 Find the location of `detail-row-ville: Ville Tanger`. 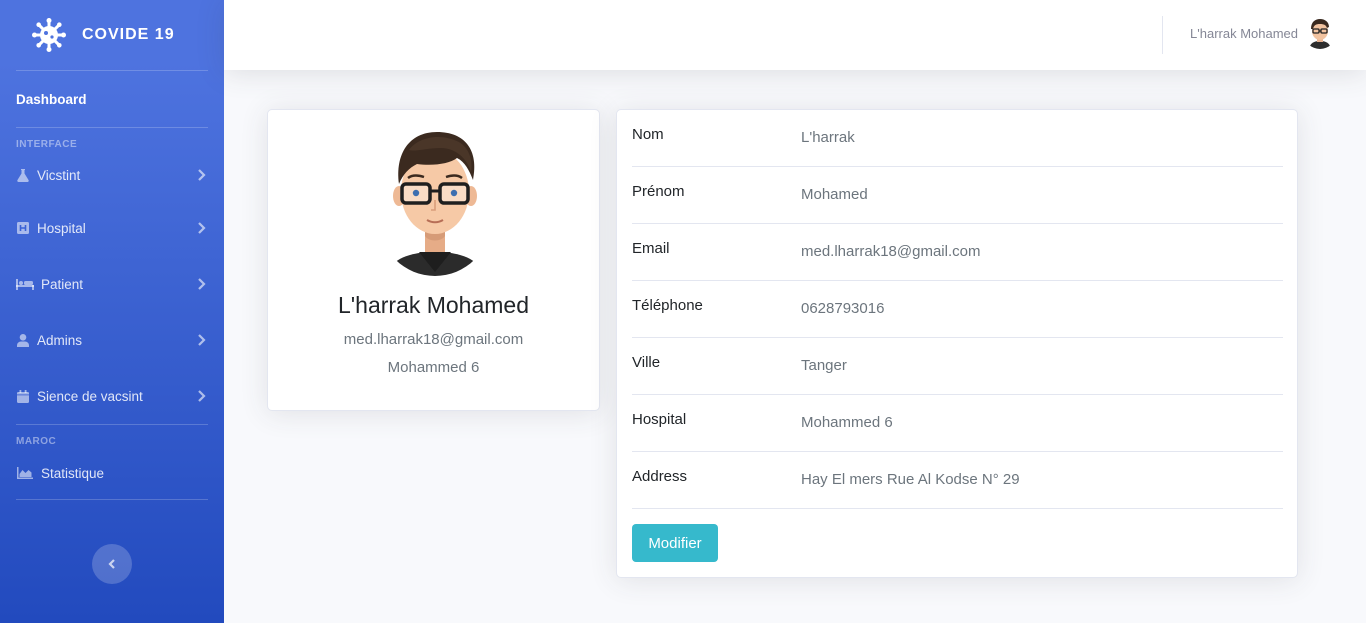

detail-row-ville: Ville Tanger is located at coordinates (957, 366).